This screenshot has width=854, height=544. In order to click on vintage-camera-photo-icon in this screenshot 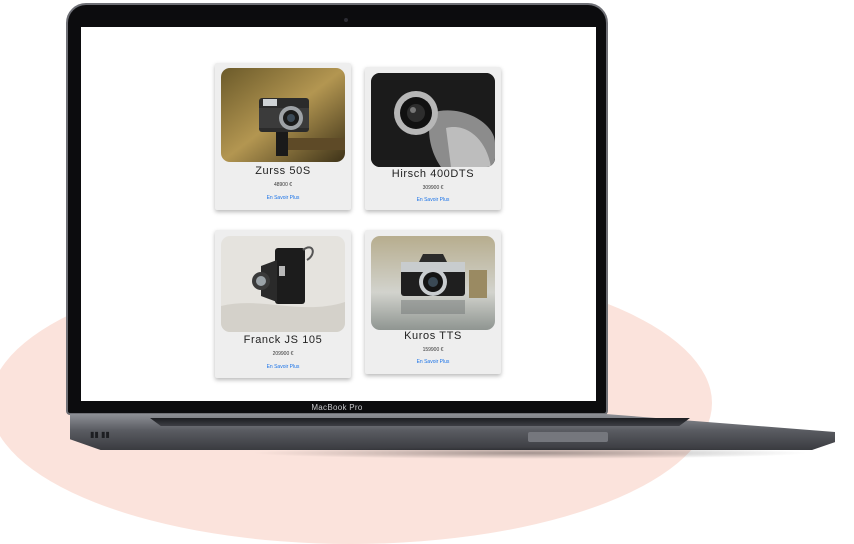, I will do `click(283, 115)`.